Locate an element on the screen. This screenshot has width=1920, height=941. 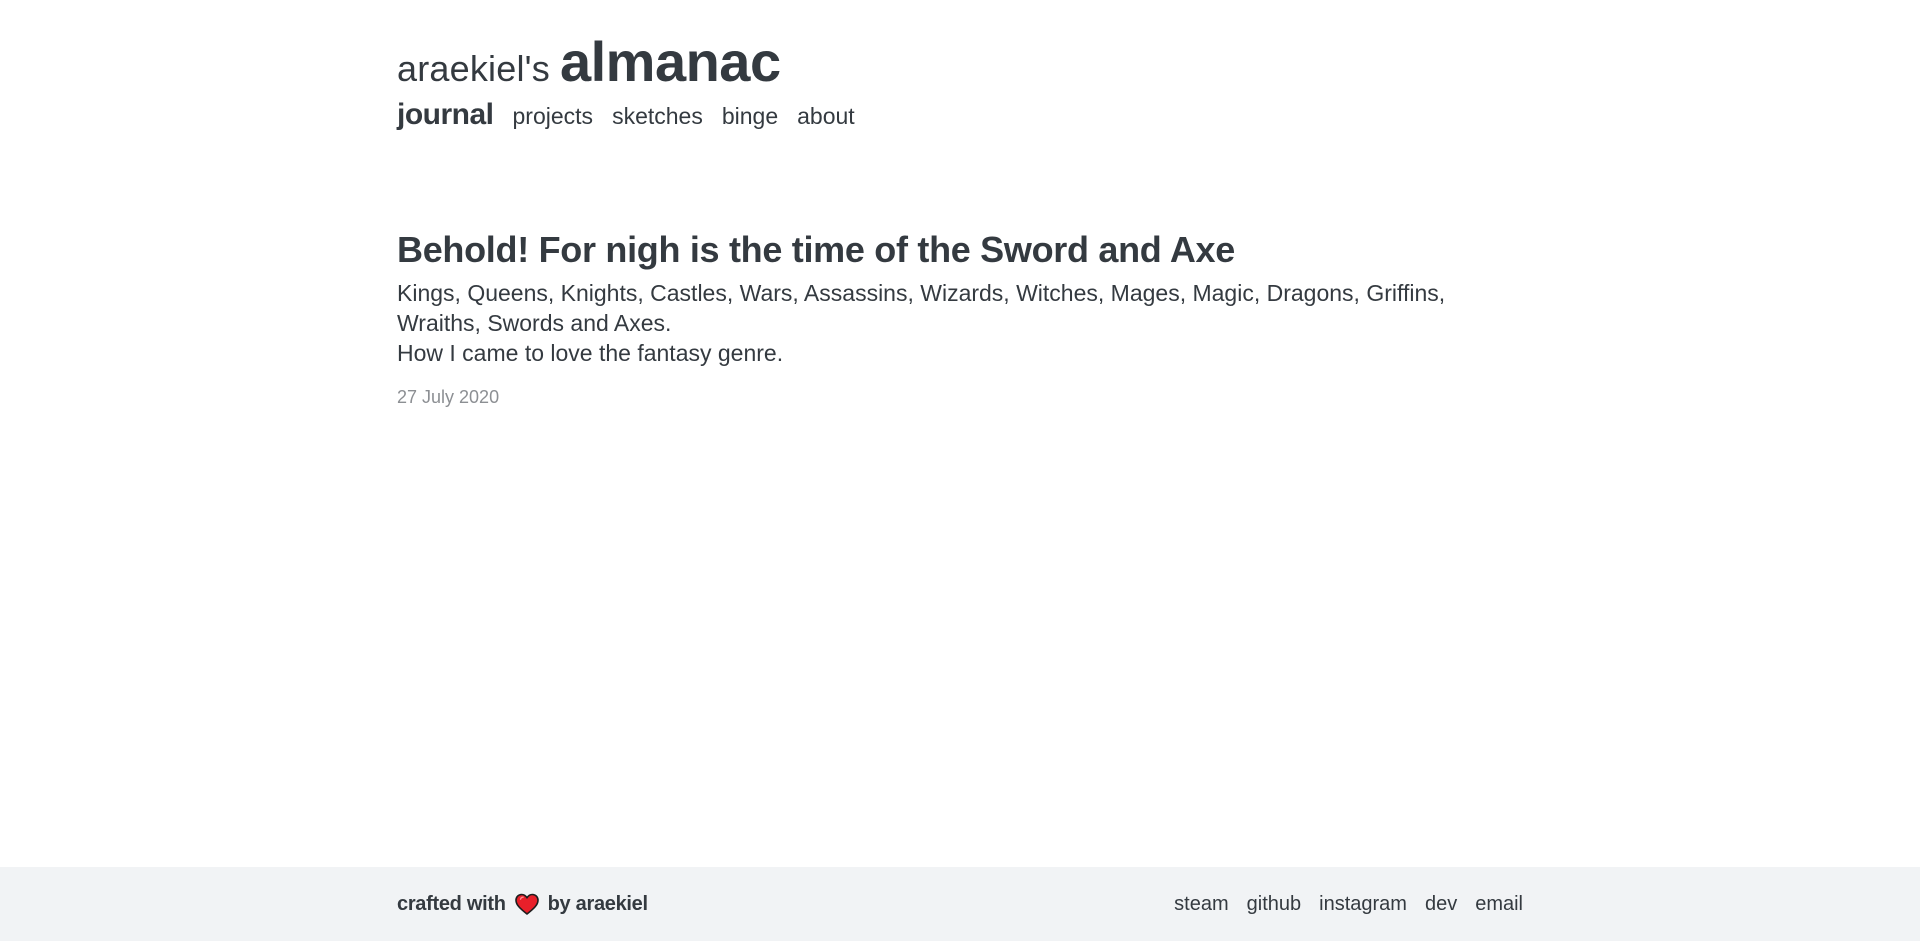
site-title-owner: araekiel's is located at coordinates (473, 69).